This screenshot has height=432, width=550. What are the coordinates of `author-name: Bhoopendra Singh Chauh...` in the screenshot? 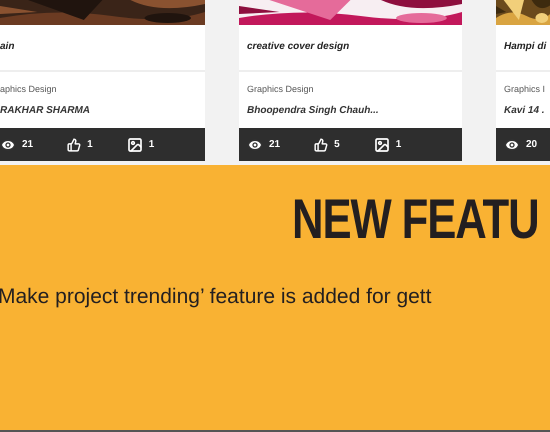 It's located at (313, 110).